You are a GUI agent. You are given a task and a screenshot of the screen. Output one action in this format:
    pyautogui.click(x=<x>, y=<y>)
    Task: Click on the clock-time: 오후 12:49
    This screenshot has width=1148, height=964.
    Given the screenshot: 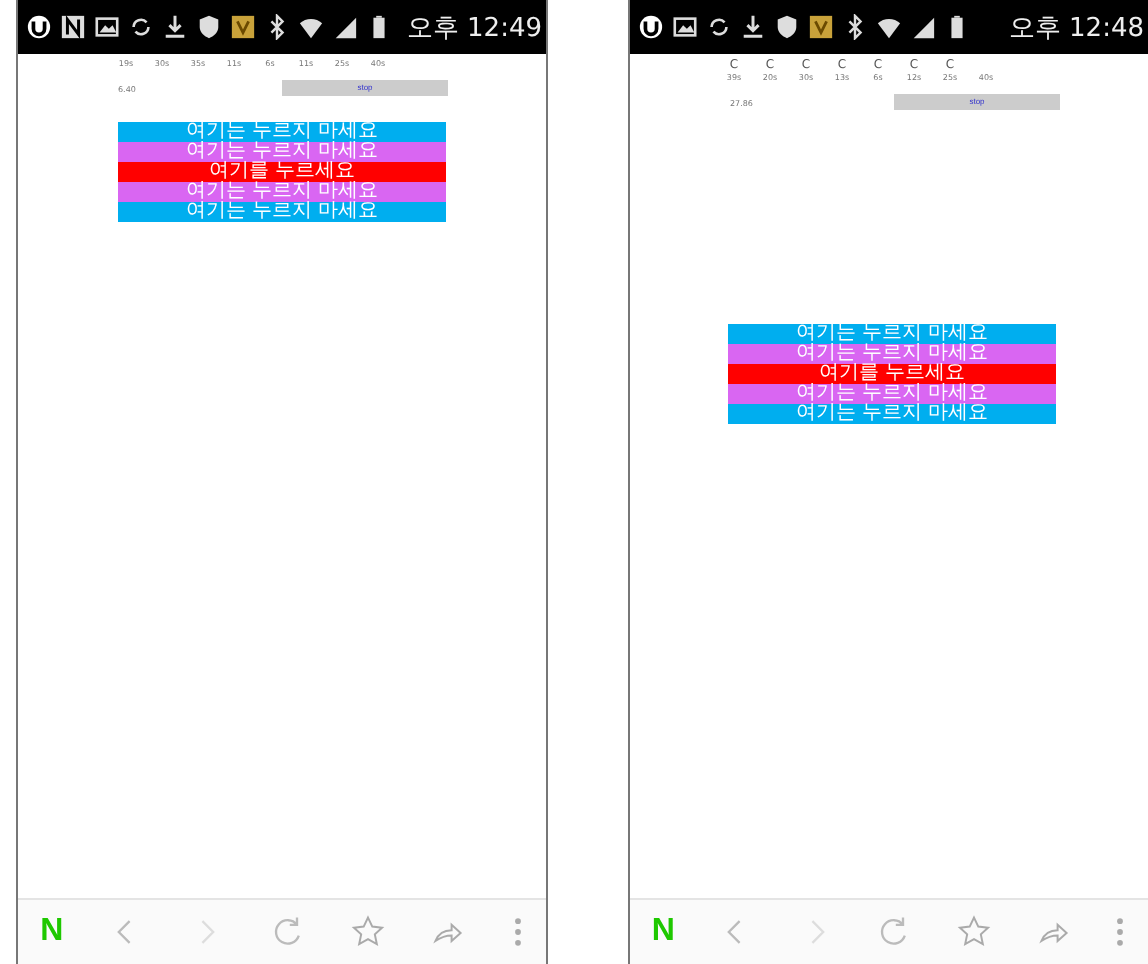 What is the action you would take?
    pyautogui.click(x=474, y=28)
    